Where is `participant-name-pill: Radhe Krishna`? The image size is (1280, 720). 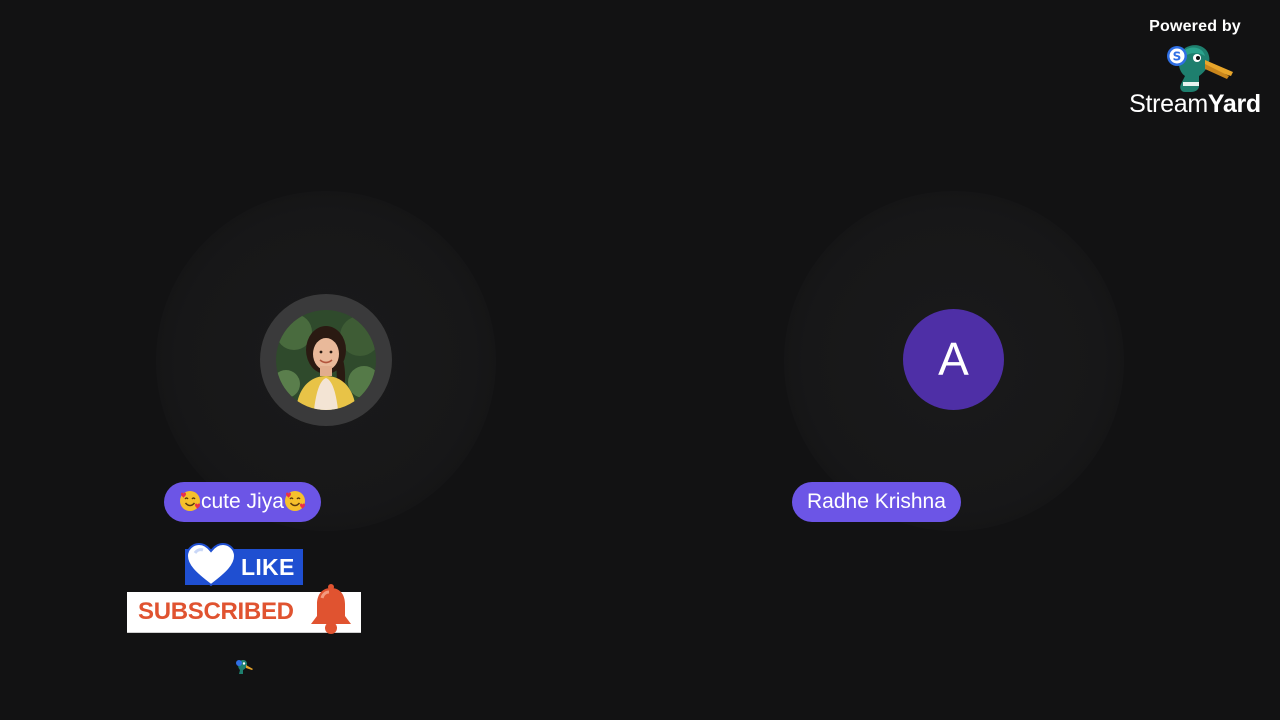 participant-name-pill: Radhe Krishna is located at coordinates (876, 502).